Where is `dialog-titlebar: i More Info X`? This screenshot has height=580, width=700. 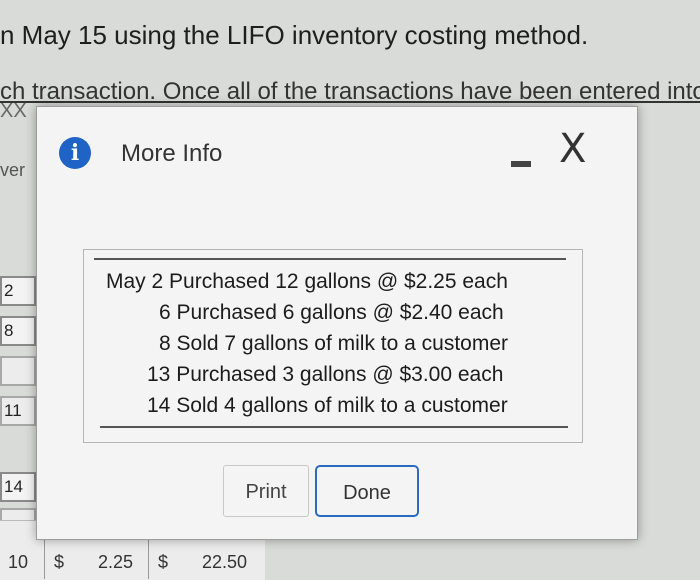
dialog-titlebar: i More Info X is located at coordinates (337, 151).